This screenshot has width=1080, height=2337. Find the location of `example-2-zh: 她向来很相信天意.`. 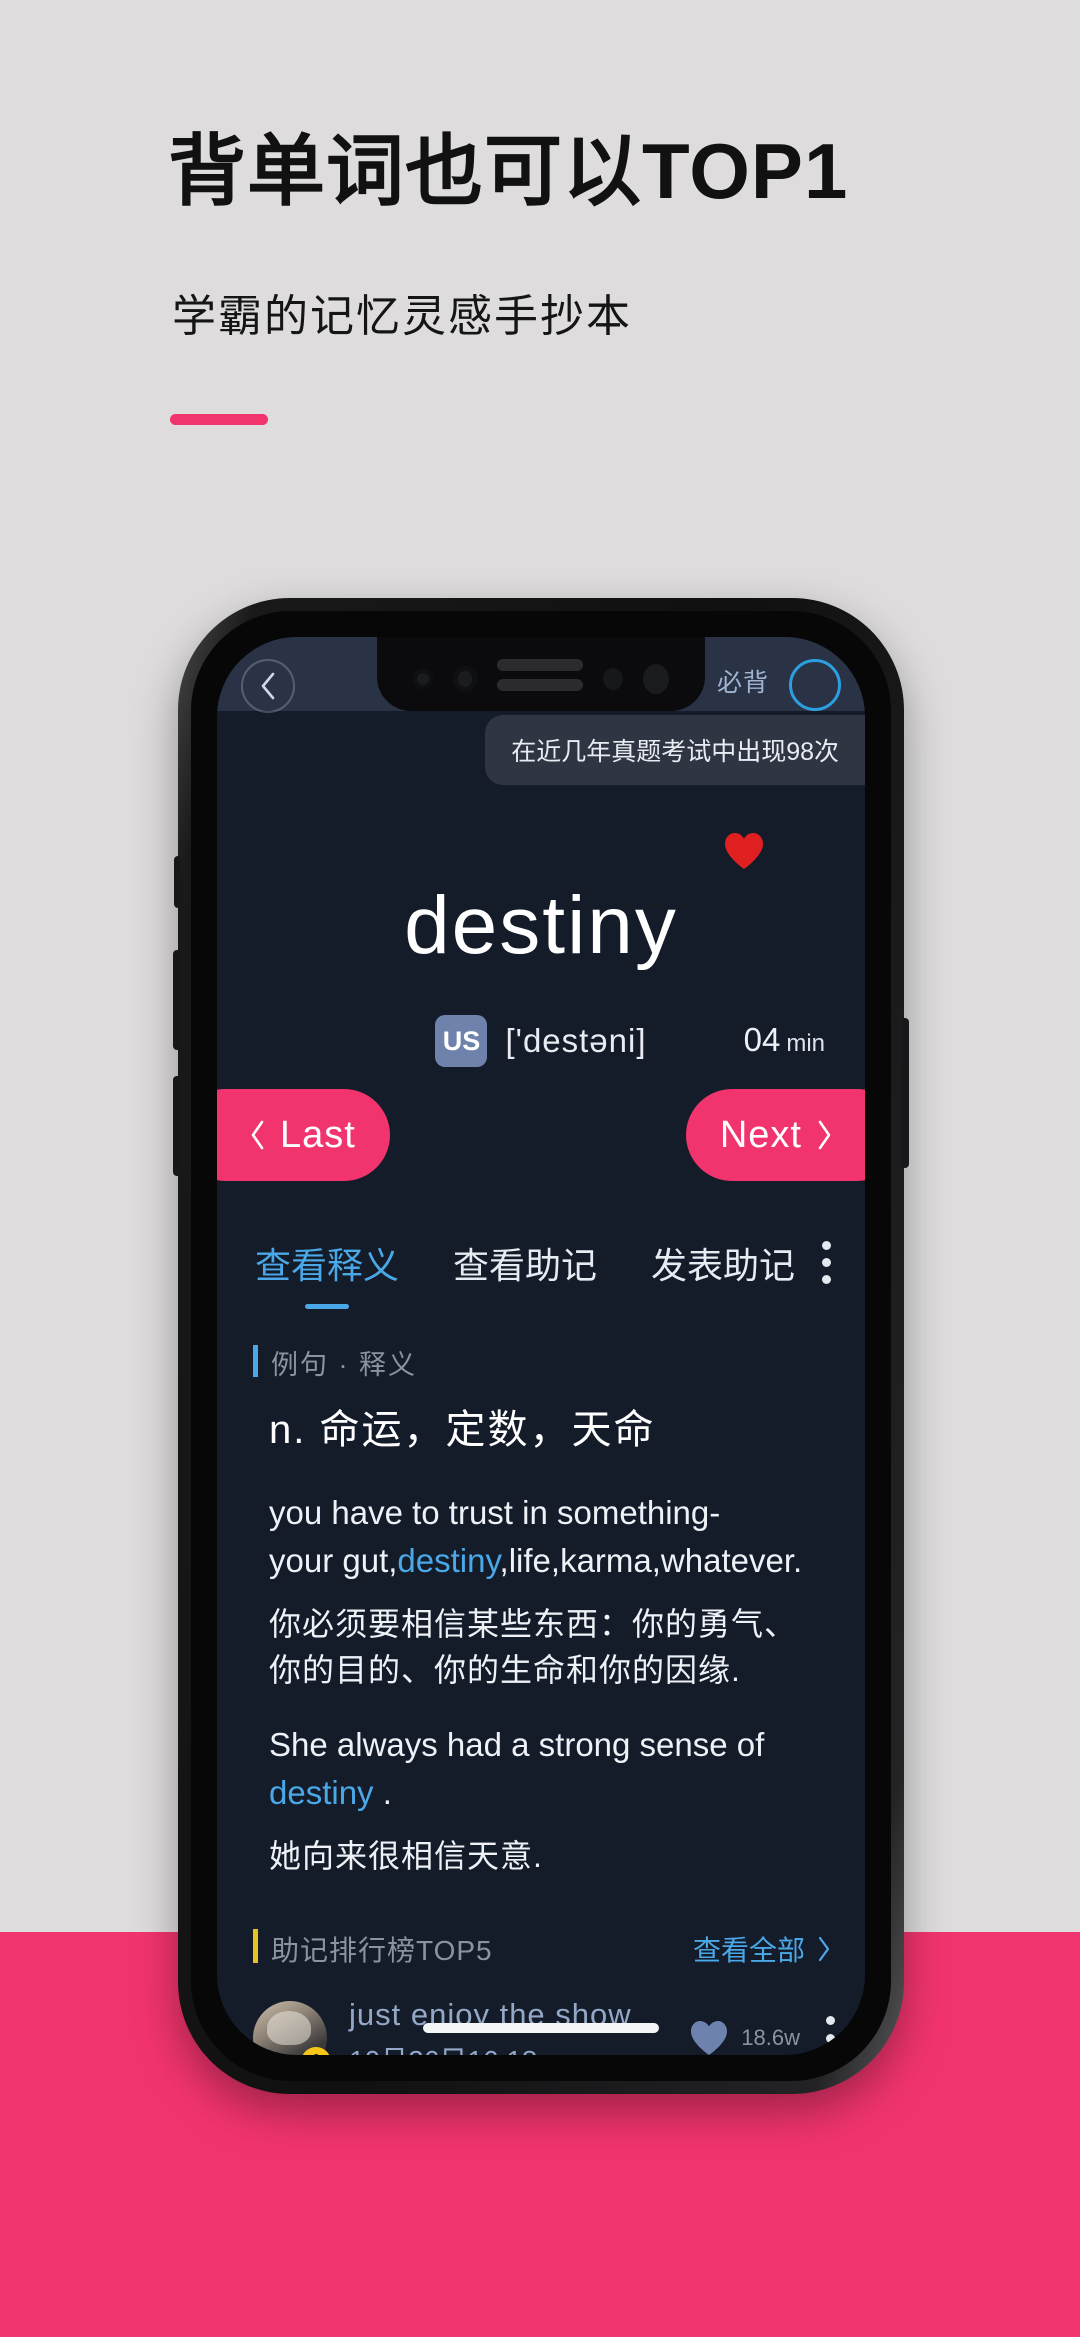

example-2-zh: 她向来很相信天意. is located at coordinates (406, 1856).